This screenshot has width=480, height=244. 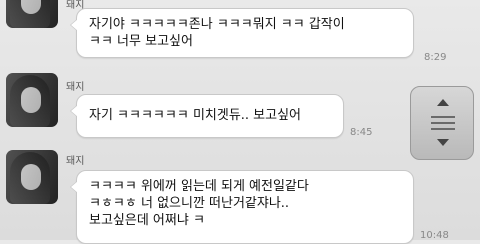 I want to click on message-time: 8:29, so click(x=435, y=57).